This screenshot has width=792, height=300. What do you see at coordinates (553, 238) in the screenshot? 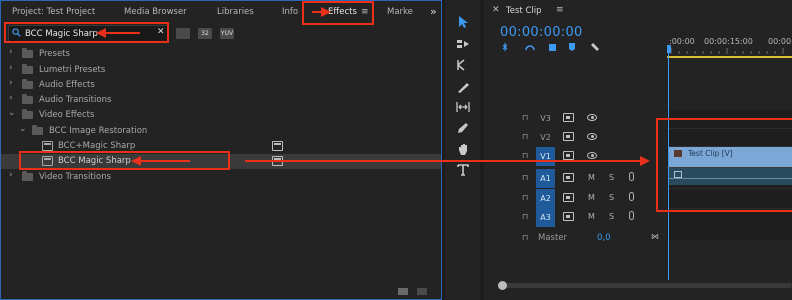
I see `master-track-label: Master` at bounding box center [553, 238].